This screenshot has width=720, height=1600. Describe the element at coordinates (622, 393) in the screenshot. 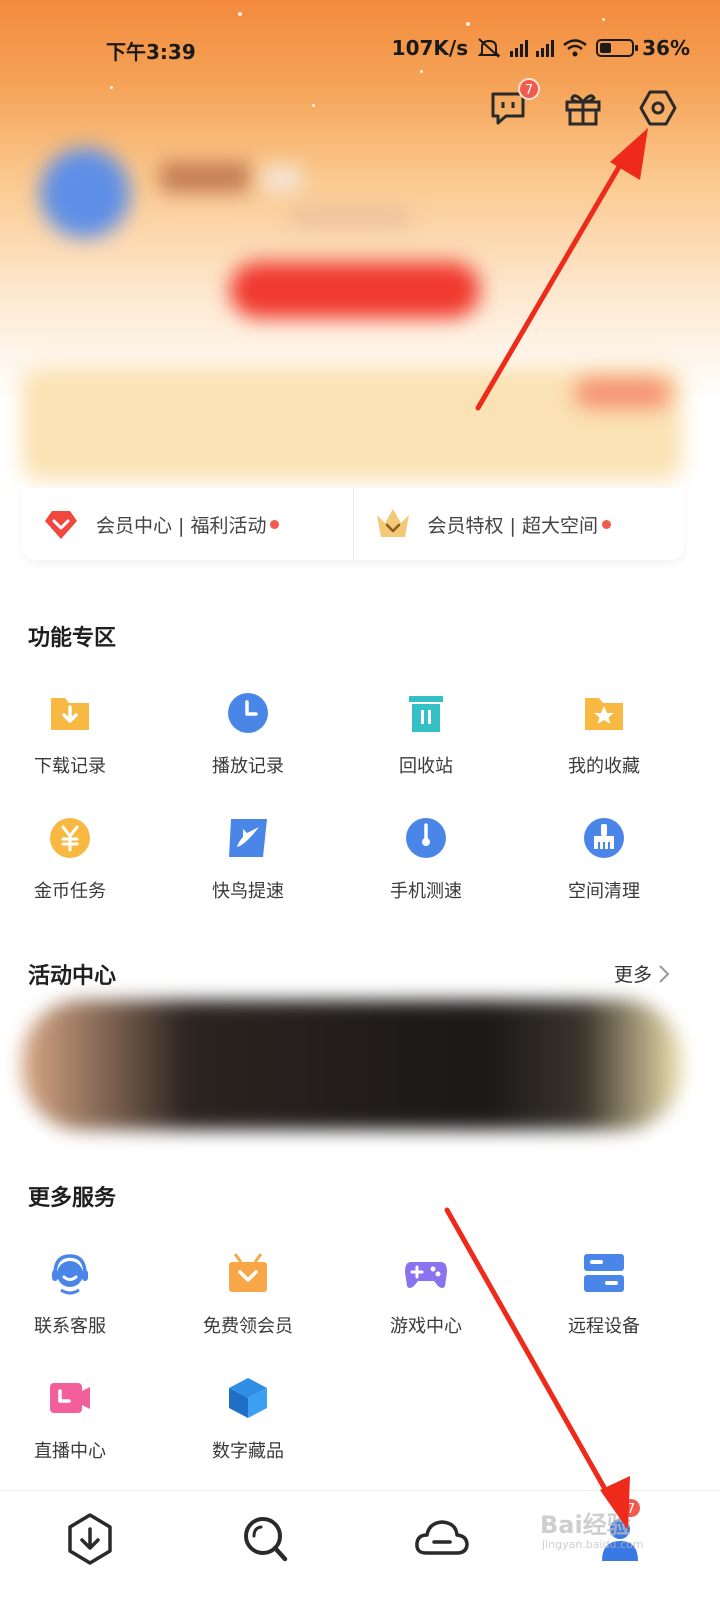

I see `vip-card-chip-blurred` at that location.